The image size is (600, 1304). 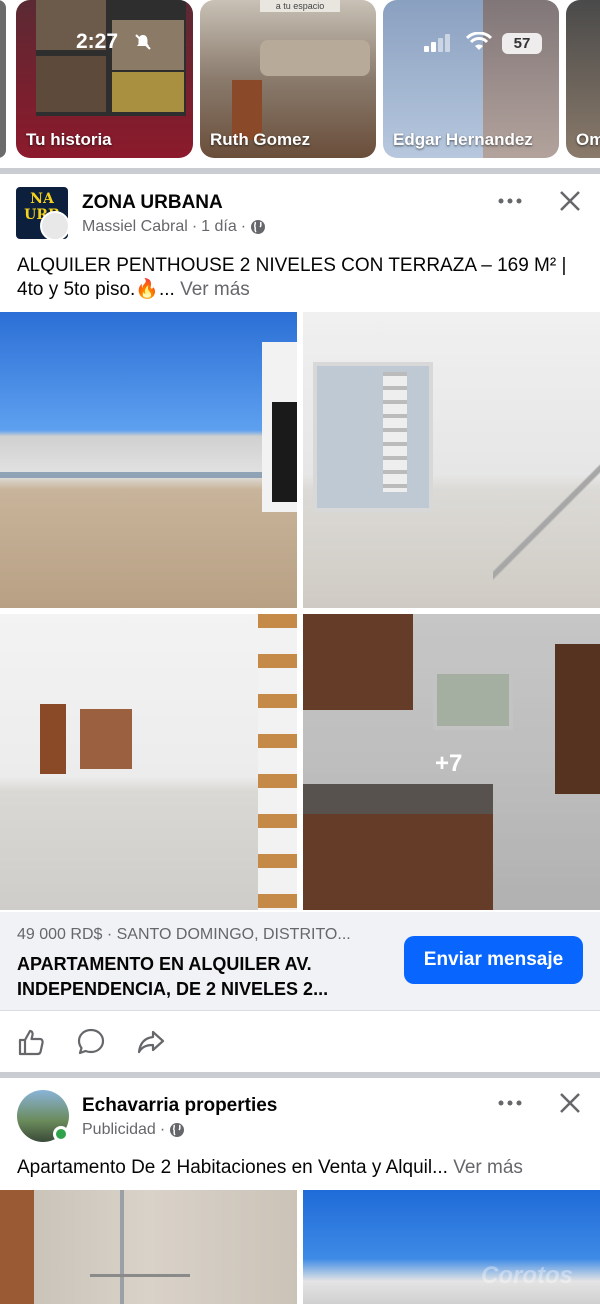 What do you see at coordinates (148, 475) in the screenshot?
I see `city-skyline` at bounding box center [148, 475].